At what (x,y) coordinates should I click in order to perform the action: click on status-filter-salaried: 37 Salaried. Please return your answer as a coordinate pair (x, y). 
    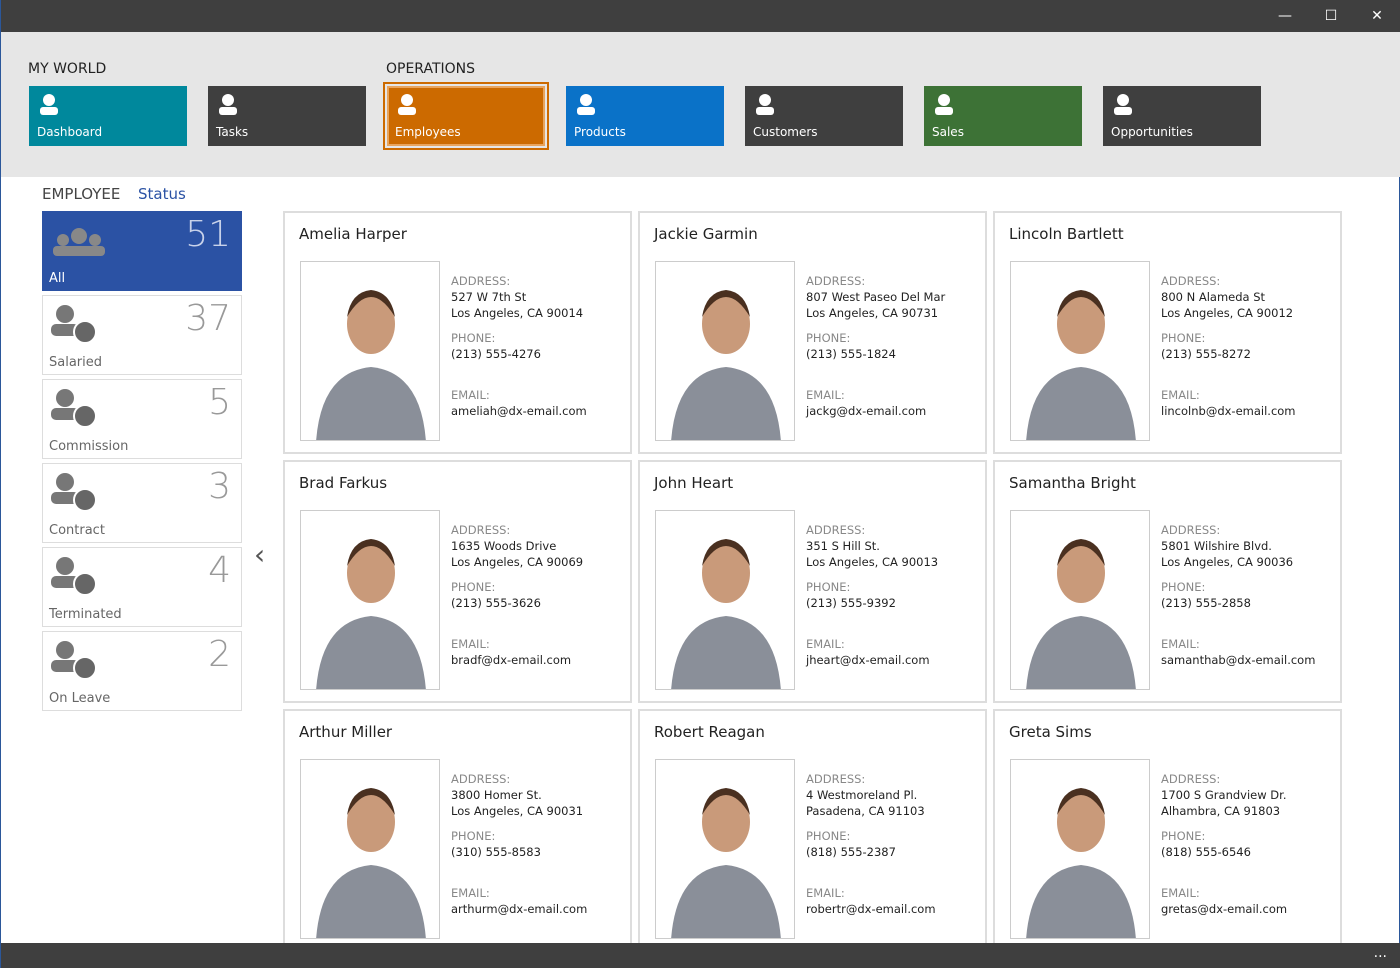
    Looking at the image, I should click on (142, 335).